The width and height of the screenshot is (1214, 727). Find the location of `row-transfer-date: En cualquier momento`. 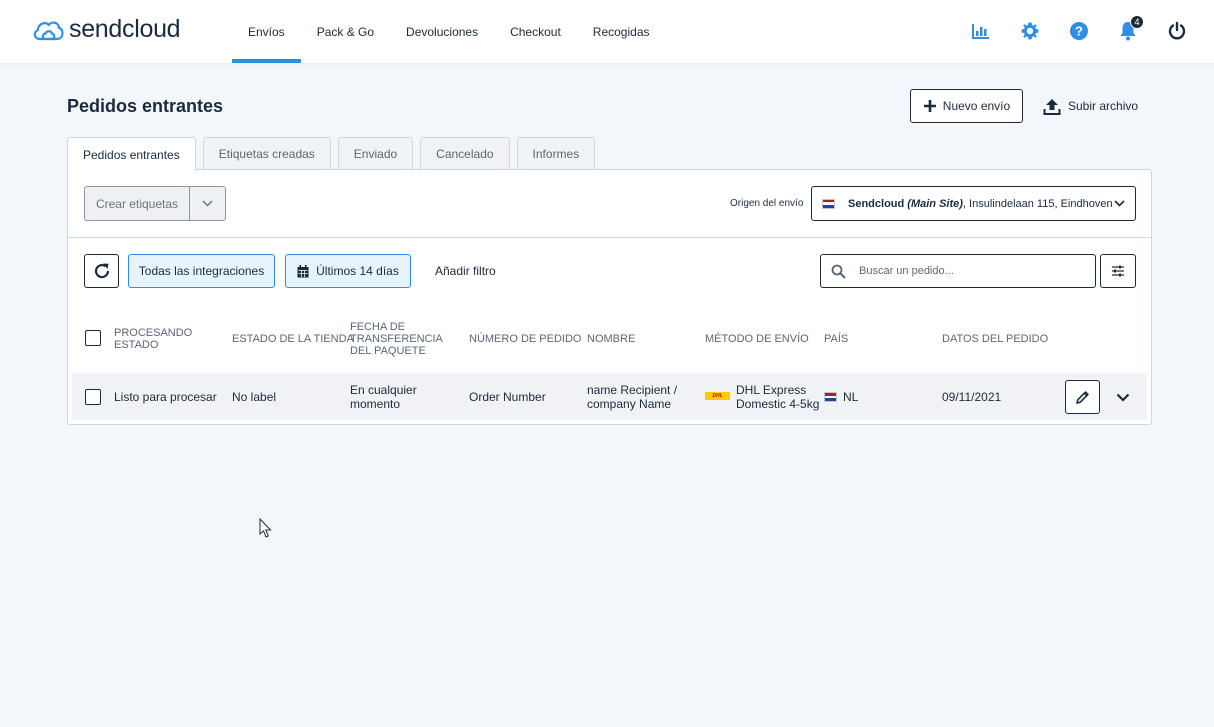

row-transfer-date: En cualquier momento is located at coordinates (383, 397).